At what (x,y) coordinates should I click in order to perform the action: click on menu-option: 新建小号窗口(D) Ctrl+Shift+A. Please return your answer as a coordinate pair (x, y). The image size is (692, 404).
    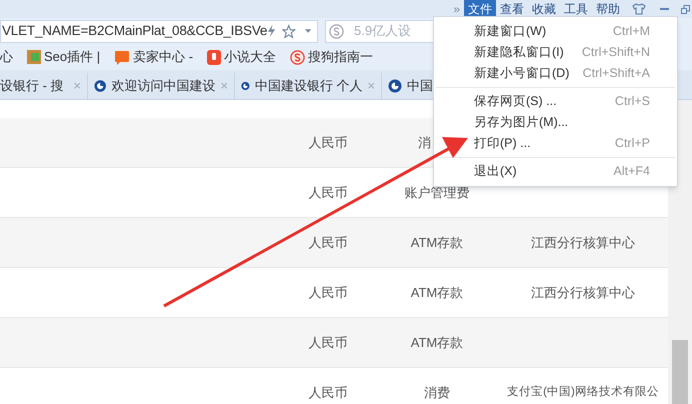
    Looking at the image, I should click on (555, 73).